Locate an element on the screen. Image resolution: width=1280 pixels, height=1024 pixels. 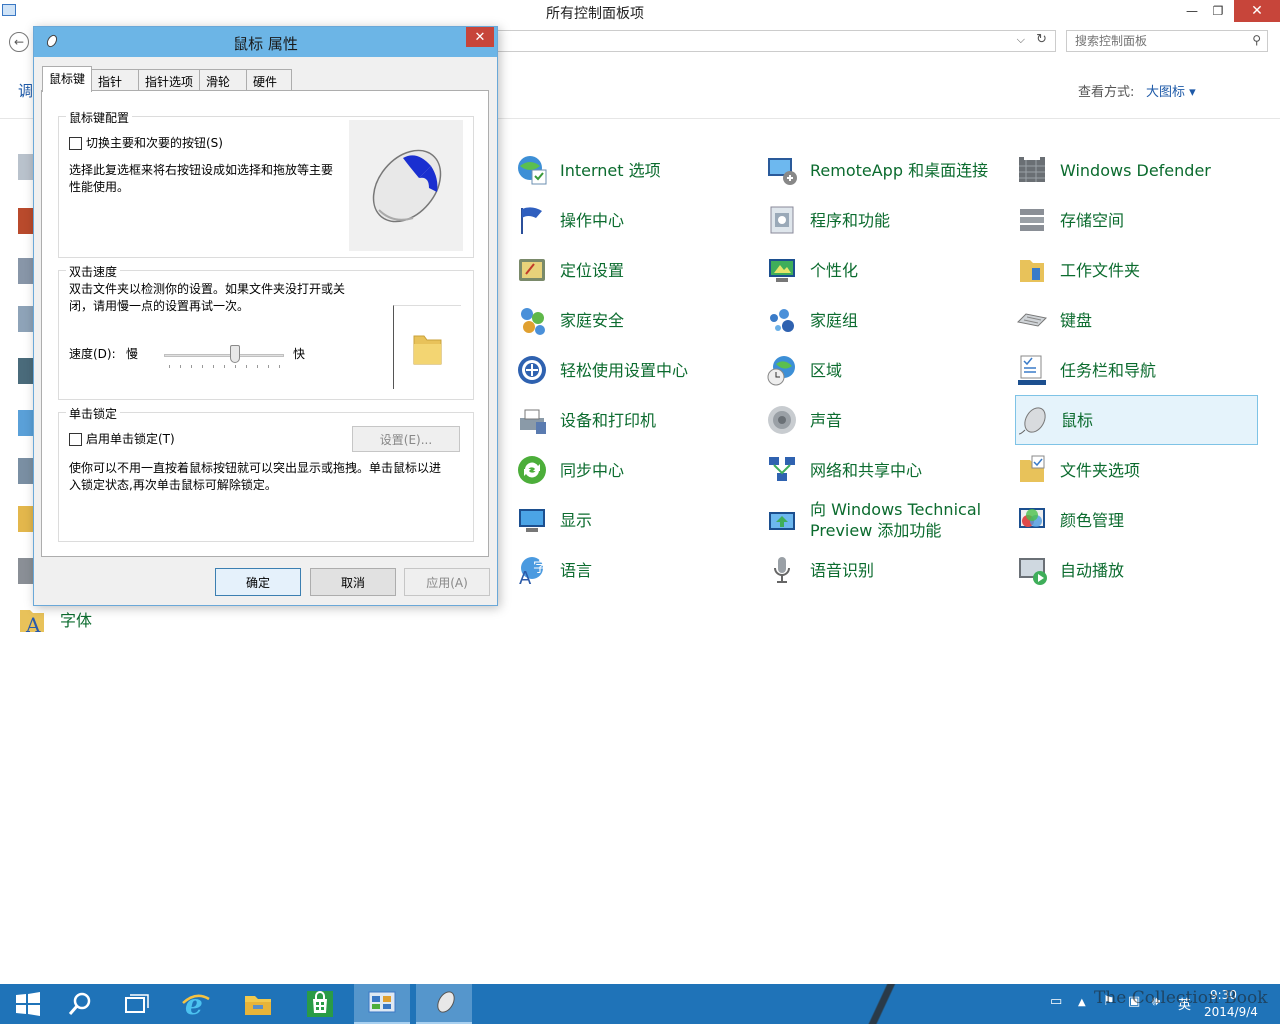
ease-of-access-icon is located at coordinates (532, 370).